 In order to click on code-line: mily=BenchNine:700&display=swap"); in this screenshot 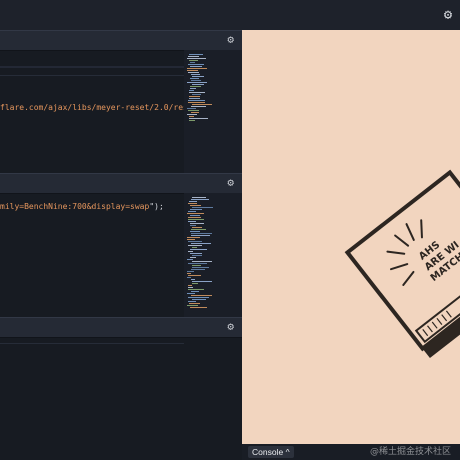, I will do `click(82, 207)`.